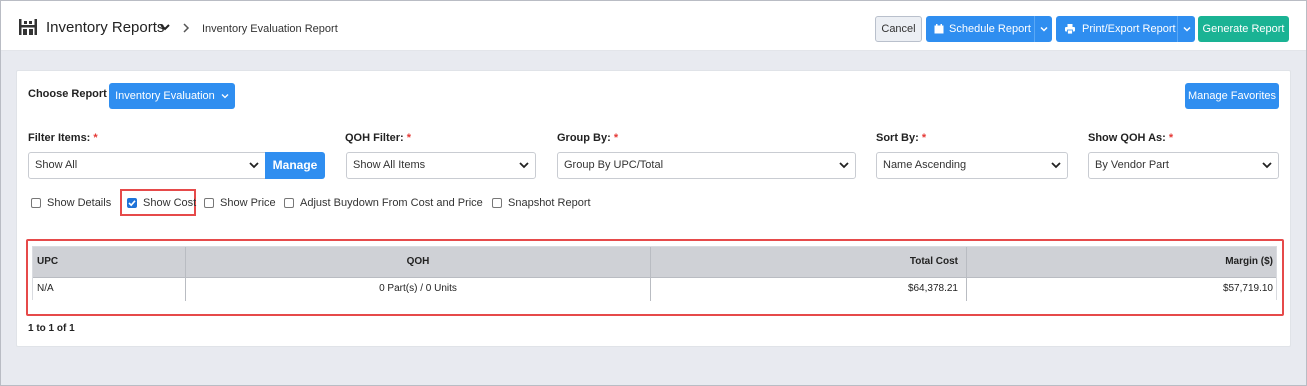 Image resolution: width=1307 pixels, height=386 pixels. Describe the element at coordinates (1132, 165) in the screenshot. I see `show-qoh-as-value: By Vendor Part` at that location.